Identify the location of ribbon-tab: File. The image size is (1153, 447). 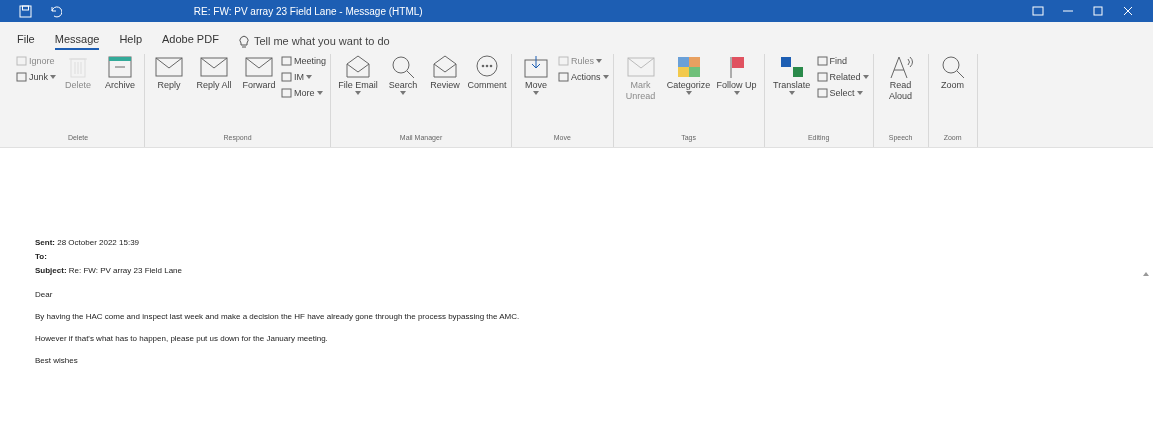
(26, 41).